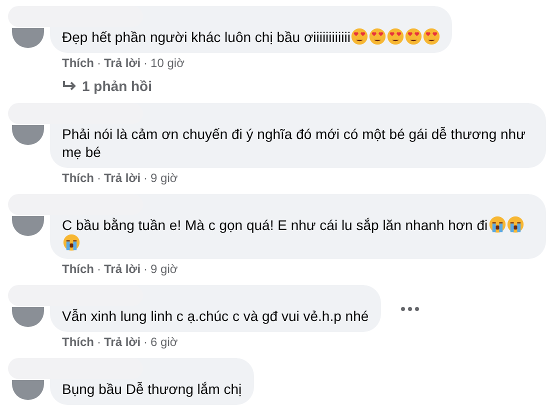 The image size is (558, 415). I want to click on comment-text: C bầu bằng tuần e! Mà c gọn quá! E như cái lu sắp lăn nhanh hơn đi, so click(275, 225).